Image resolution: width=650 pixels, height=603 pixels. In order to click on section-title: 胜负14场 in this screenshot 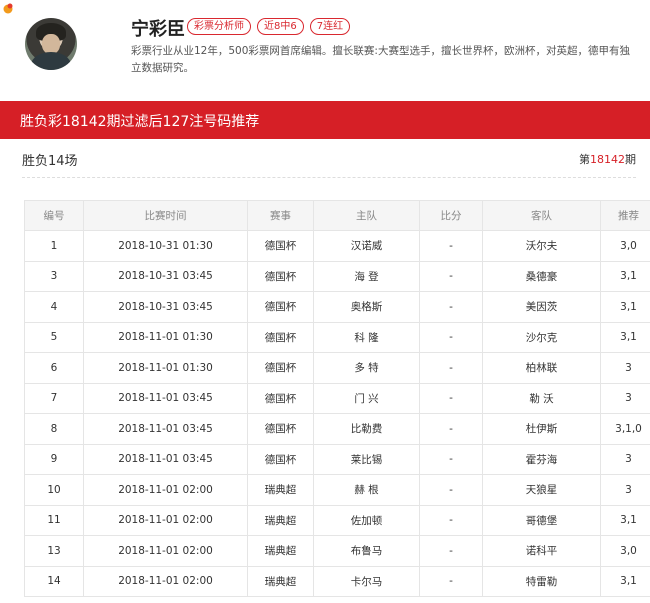, I will do `click(50, 161)`.